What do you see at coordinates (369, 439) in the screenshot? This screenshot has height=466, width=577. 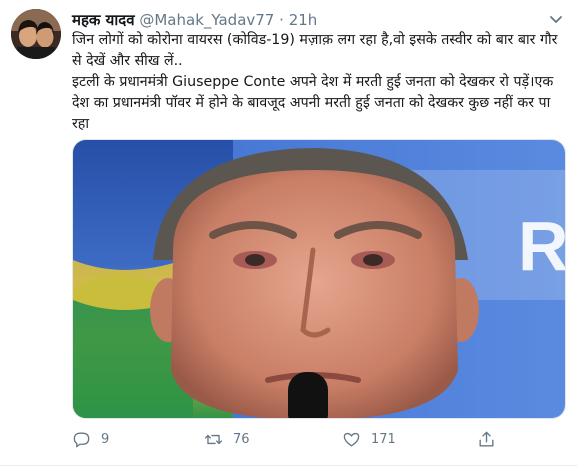 I see `like-button: 171` at bounding box center [369, 439].